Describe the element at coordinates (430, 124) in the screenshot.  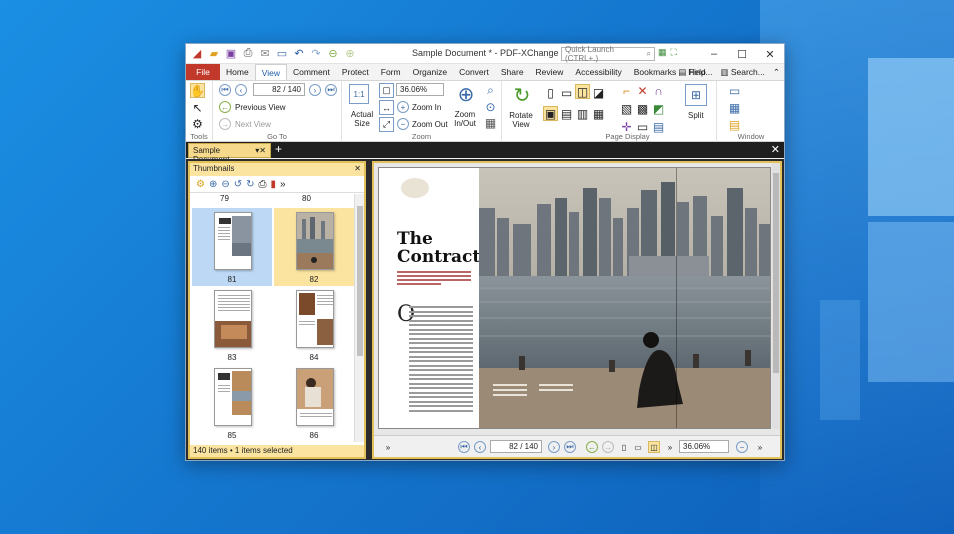
I see `zoom-out-button: Zoom Out` at that location.